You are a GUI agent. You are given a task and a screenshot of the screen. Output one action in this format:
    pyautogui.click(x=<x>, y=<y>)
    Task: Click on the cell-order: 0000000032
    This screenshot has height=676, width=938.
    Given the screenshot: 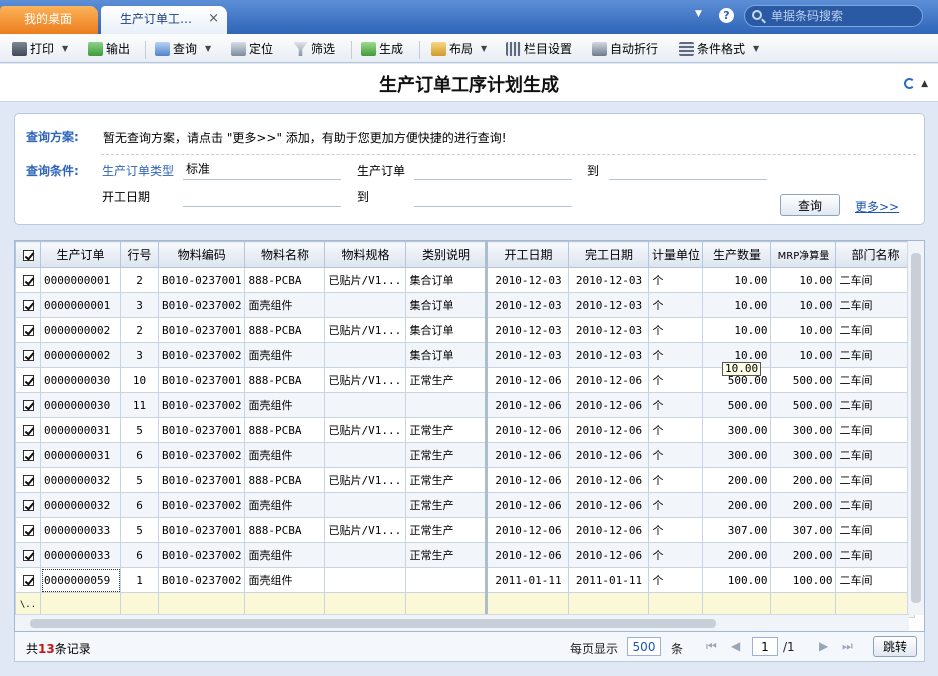 What is the action you would take?
    pyautogui.click(x=80, y=480)
    